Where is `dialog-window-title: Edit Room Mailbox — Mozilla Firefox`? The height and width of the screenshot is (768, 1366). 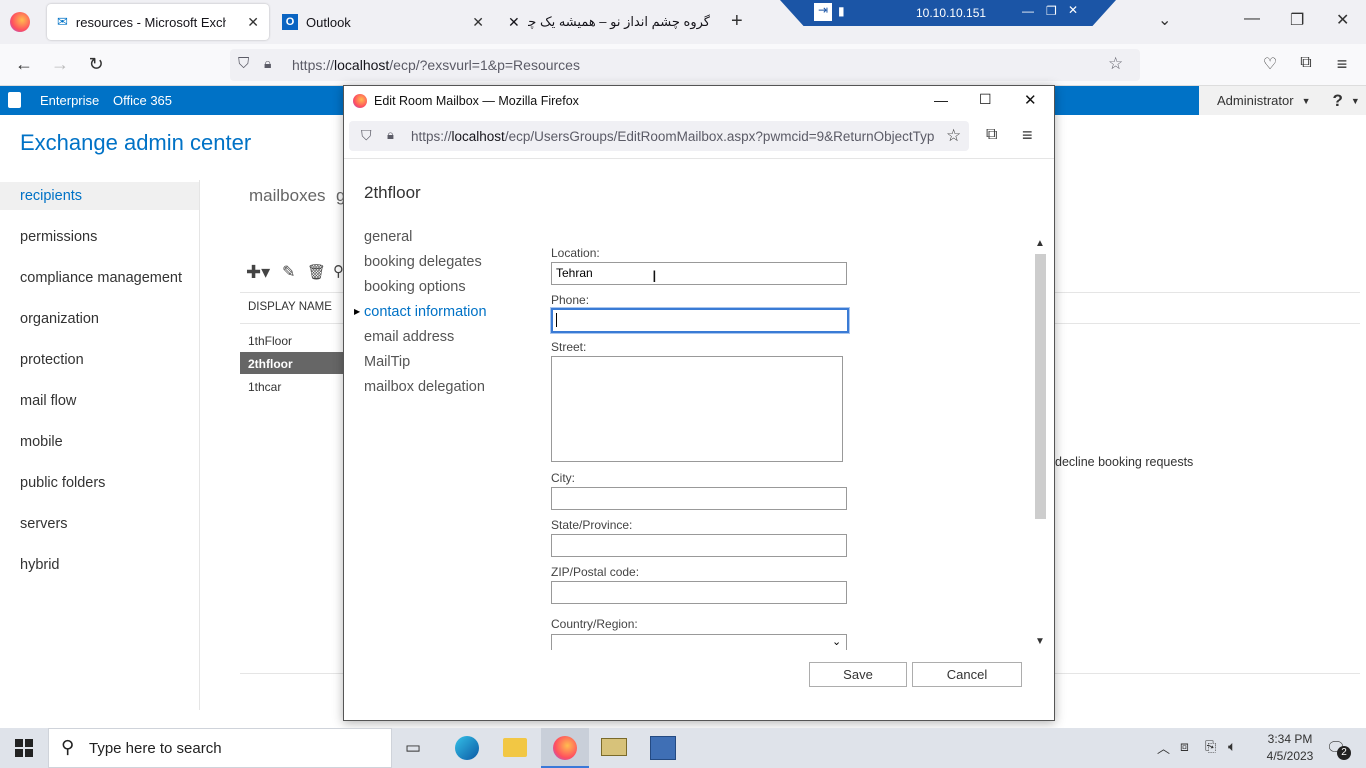
dialog-window-title: Edit Room Mailbox — Mozilla Firefox is located at coordinates (476, 101).